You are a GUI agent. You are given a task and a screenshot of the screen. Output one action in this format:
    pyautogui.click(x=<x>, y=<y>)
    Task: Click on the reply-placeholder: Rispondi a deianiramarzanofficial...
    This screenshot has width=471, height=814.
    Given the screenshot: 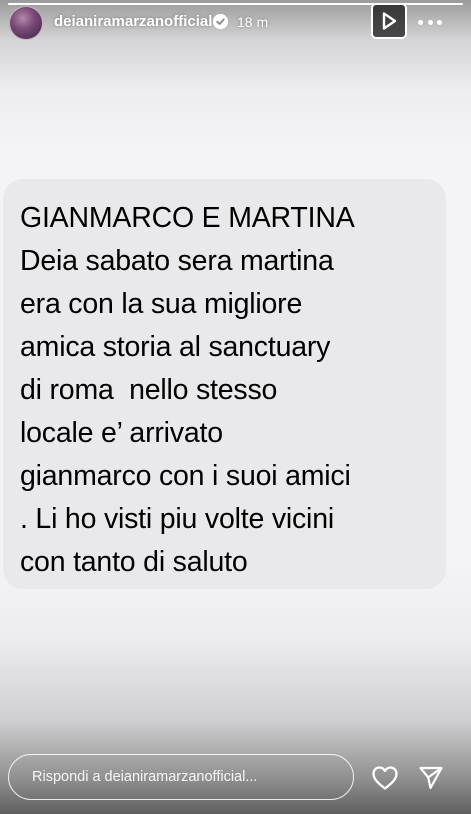 What is the action you would take?
    pyautogui.click(x=145, y=777)
    